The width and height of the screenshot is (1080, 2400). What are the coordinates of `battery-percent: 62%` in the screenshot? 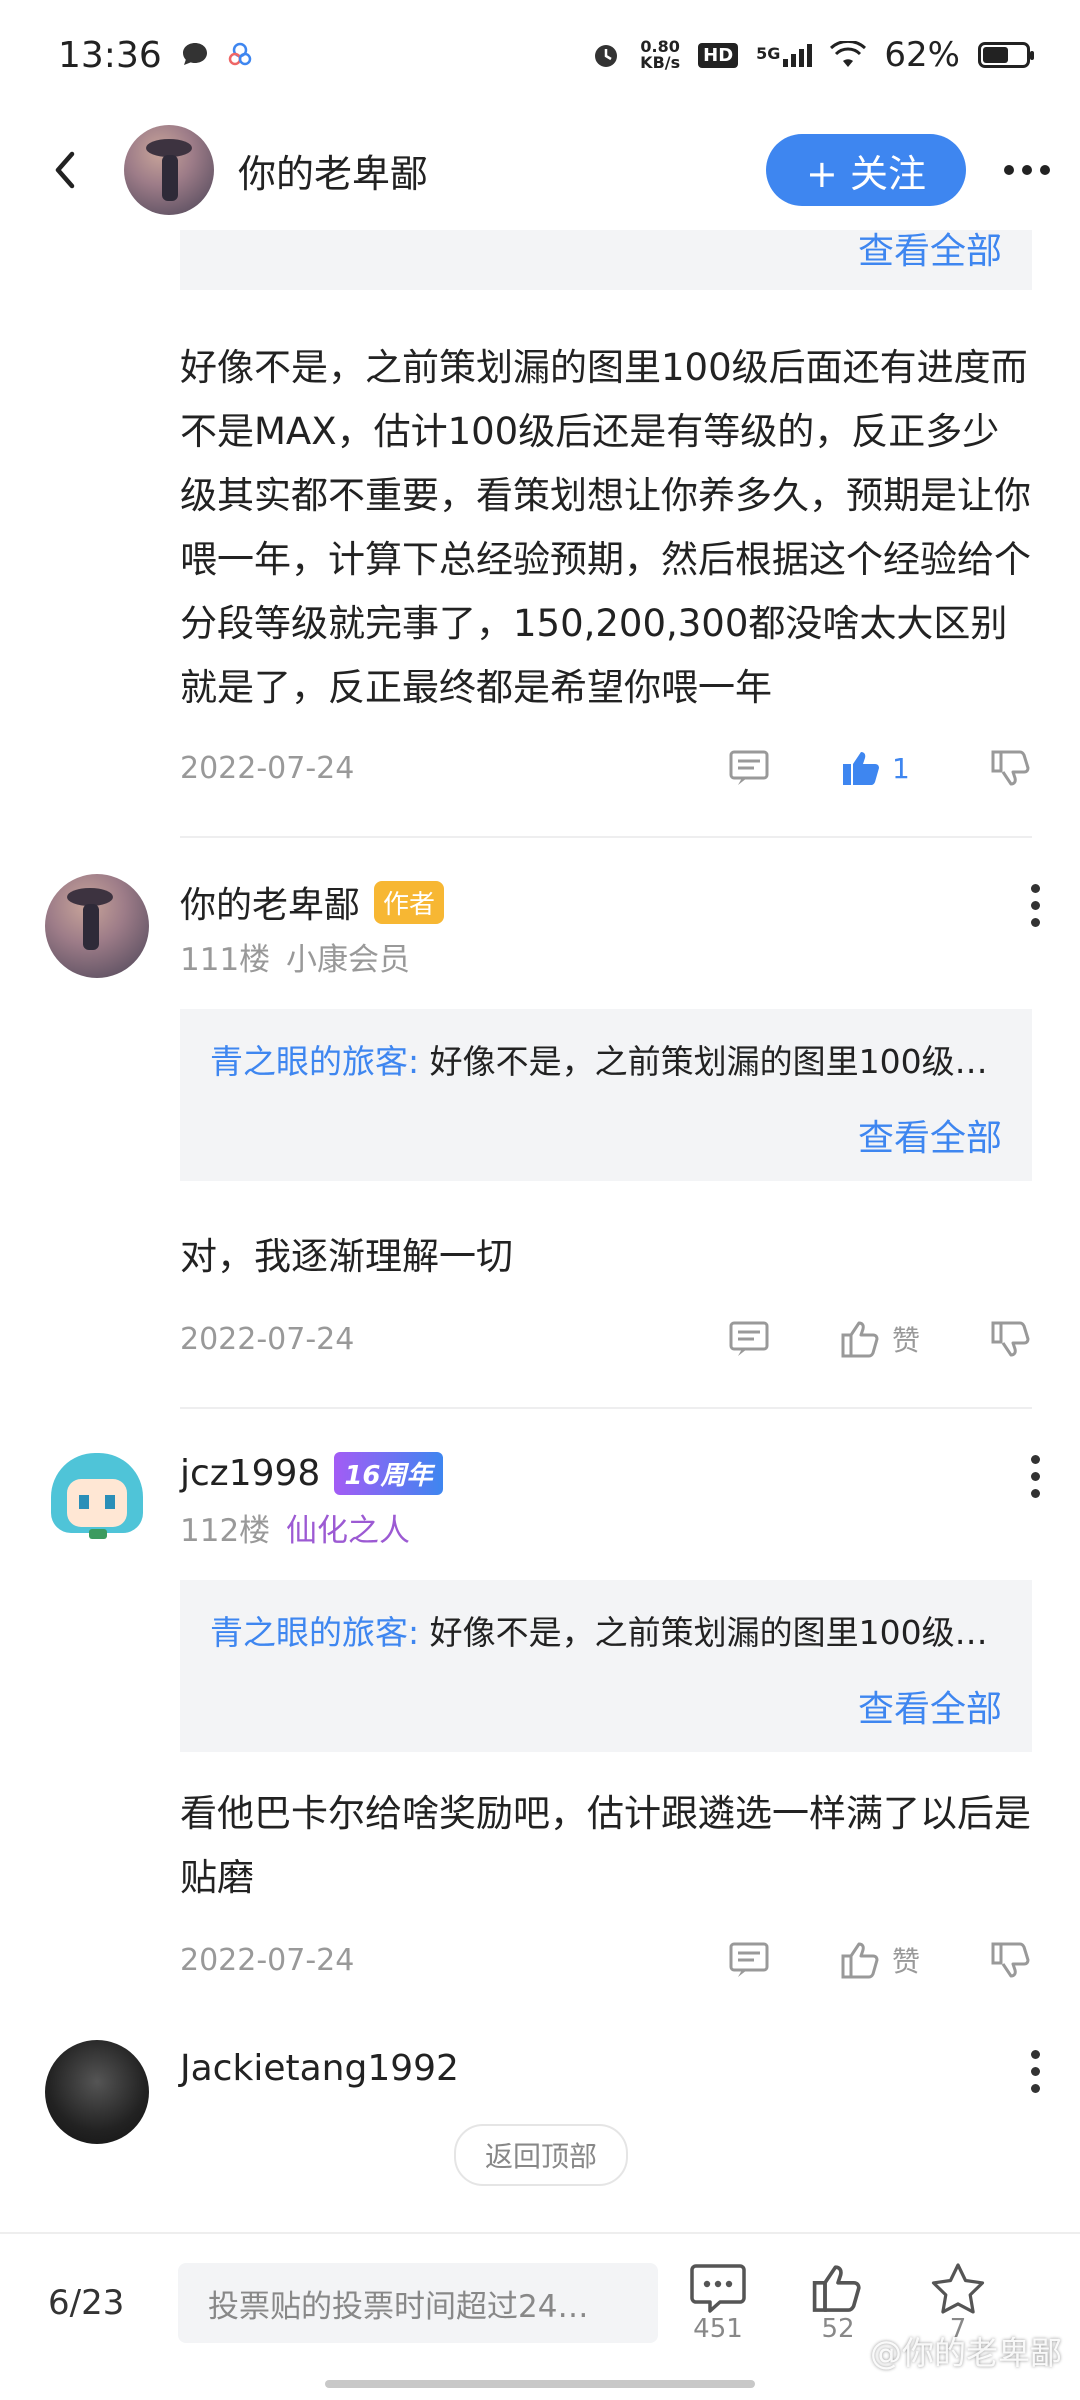 It's located at (922, 55).